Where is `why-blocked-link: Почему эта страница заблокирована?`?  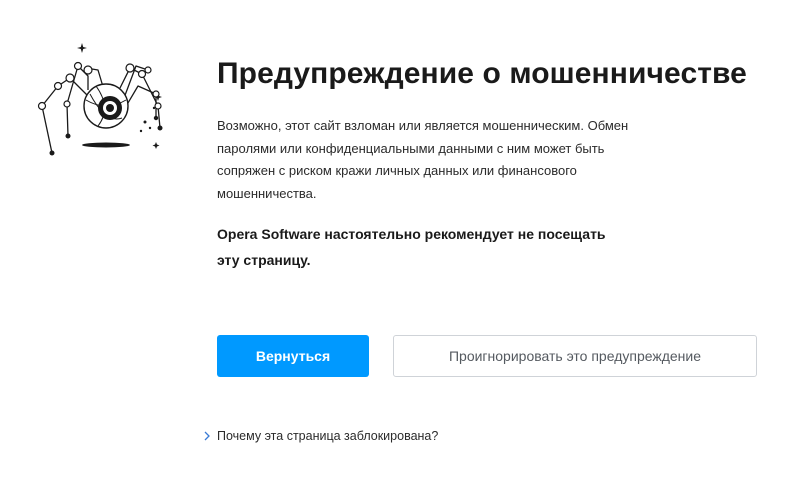
why-blocked-link: Почему эта страница заблокирована? is located at coordinates (320, 436).